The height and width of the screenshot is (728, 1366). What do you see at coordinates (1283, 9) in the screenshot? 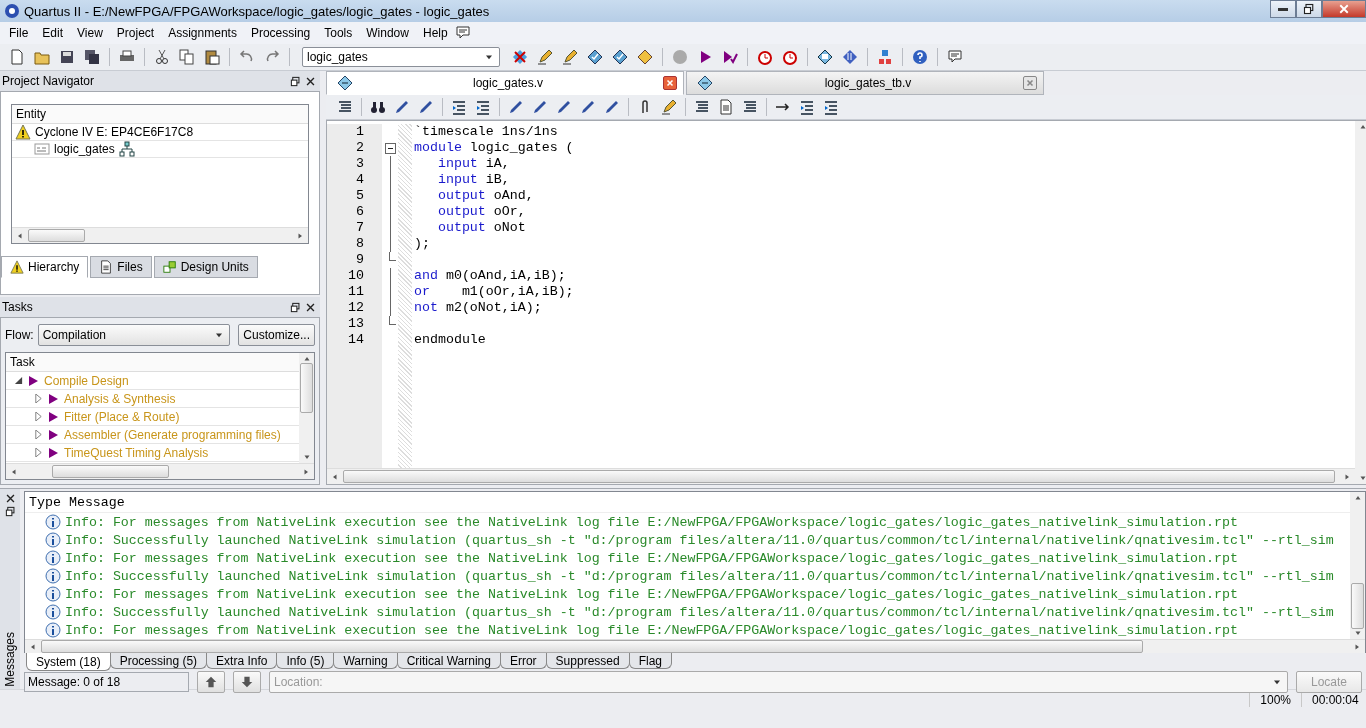
I see `minimize-button` at bounding box center [1283, 9].